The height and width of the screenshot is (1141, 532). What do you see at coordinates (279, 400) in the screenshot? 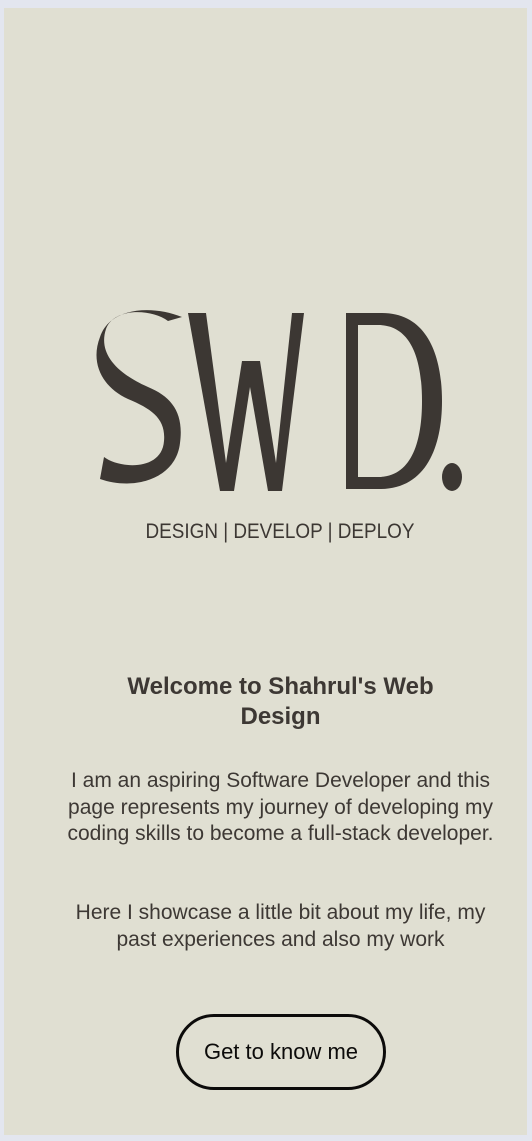
I see `swd-logo-icon` at bounding box center [279, 400].